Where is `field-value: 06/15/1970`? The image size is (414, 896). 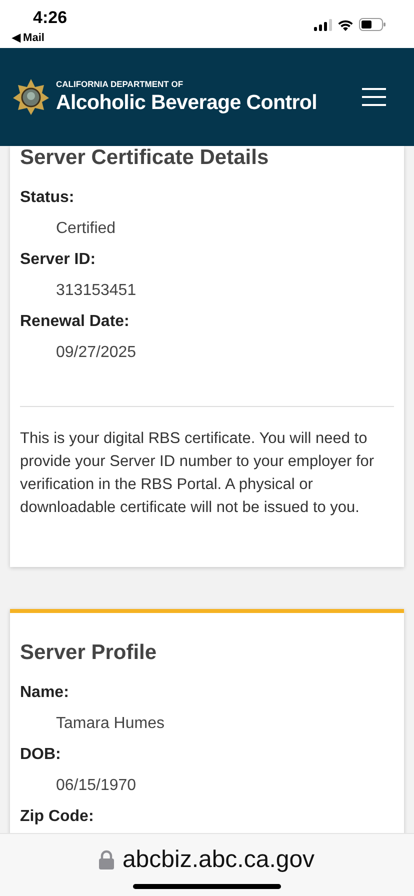
field-value: 06/15/1970 is located at coordinates (96, 786).